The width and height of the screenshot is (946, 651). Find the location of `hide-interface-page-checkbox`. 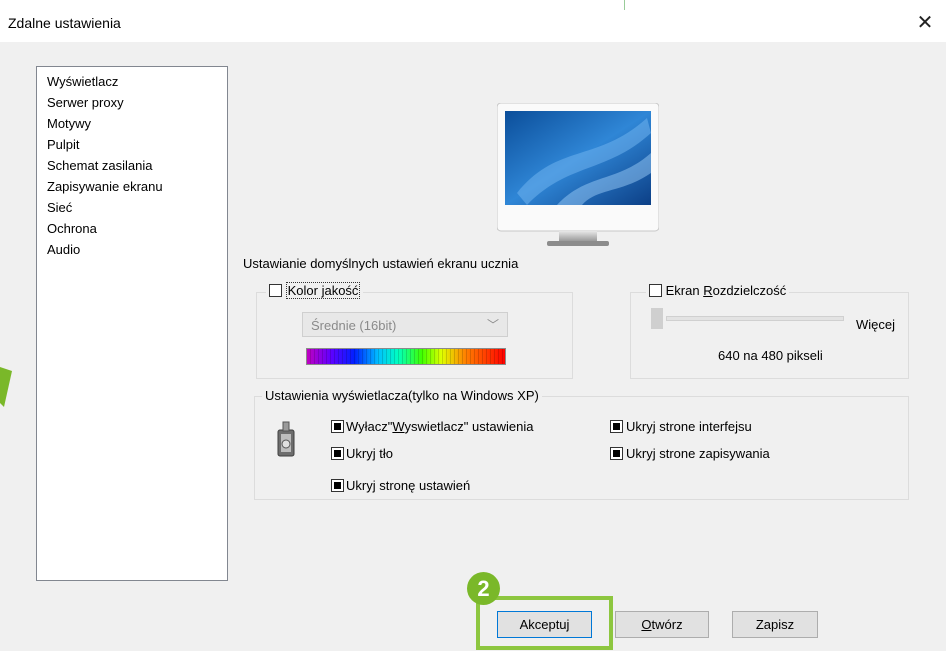

hide-interface-page-checkbox is located at coordinates (616, 426).